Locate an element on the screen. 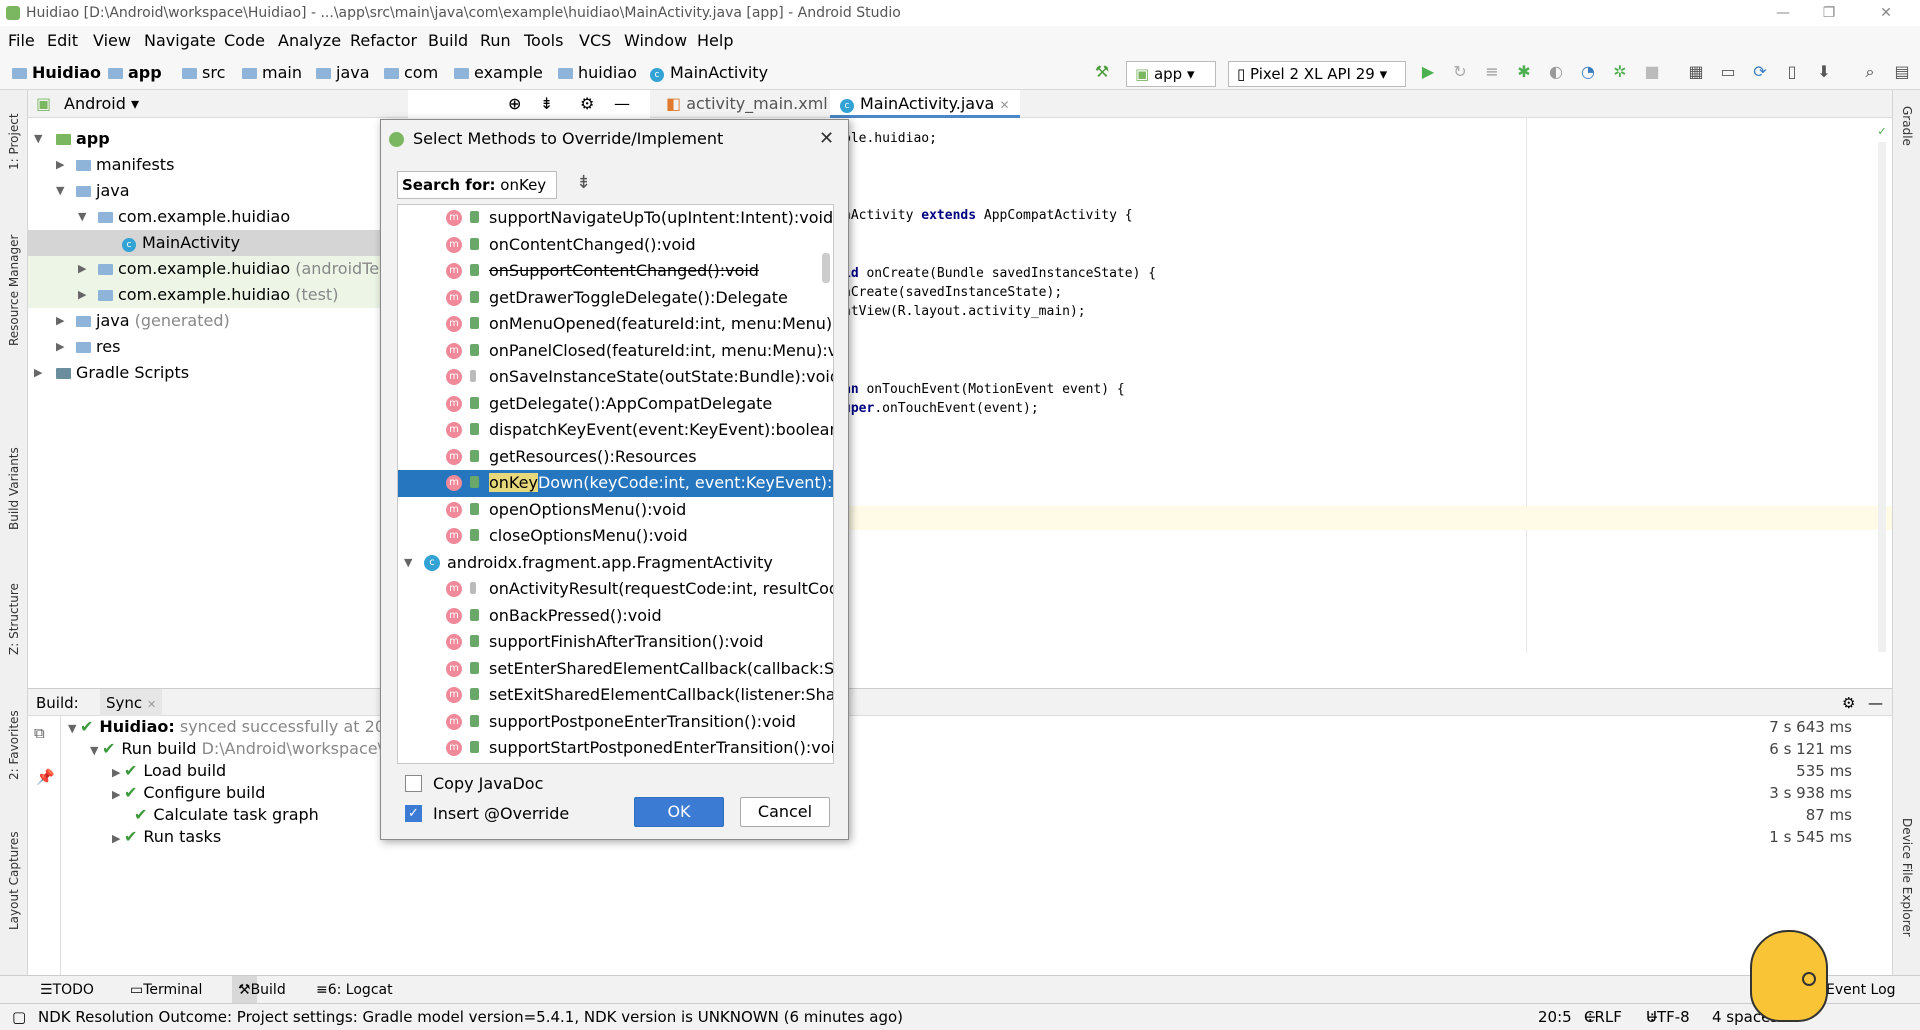  method-item: m openOptionsMenu():void is located at coordinates (615, 510).